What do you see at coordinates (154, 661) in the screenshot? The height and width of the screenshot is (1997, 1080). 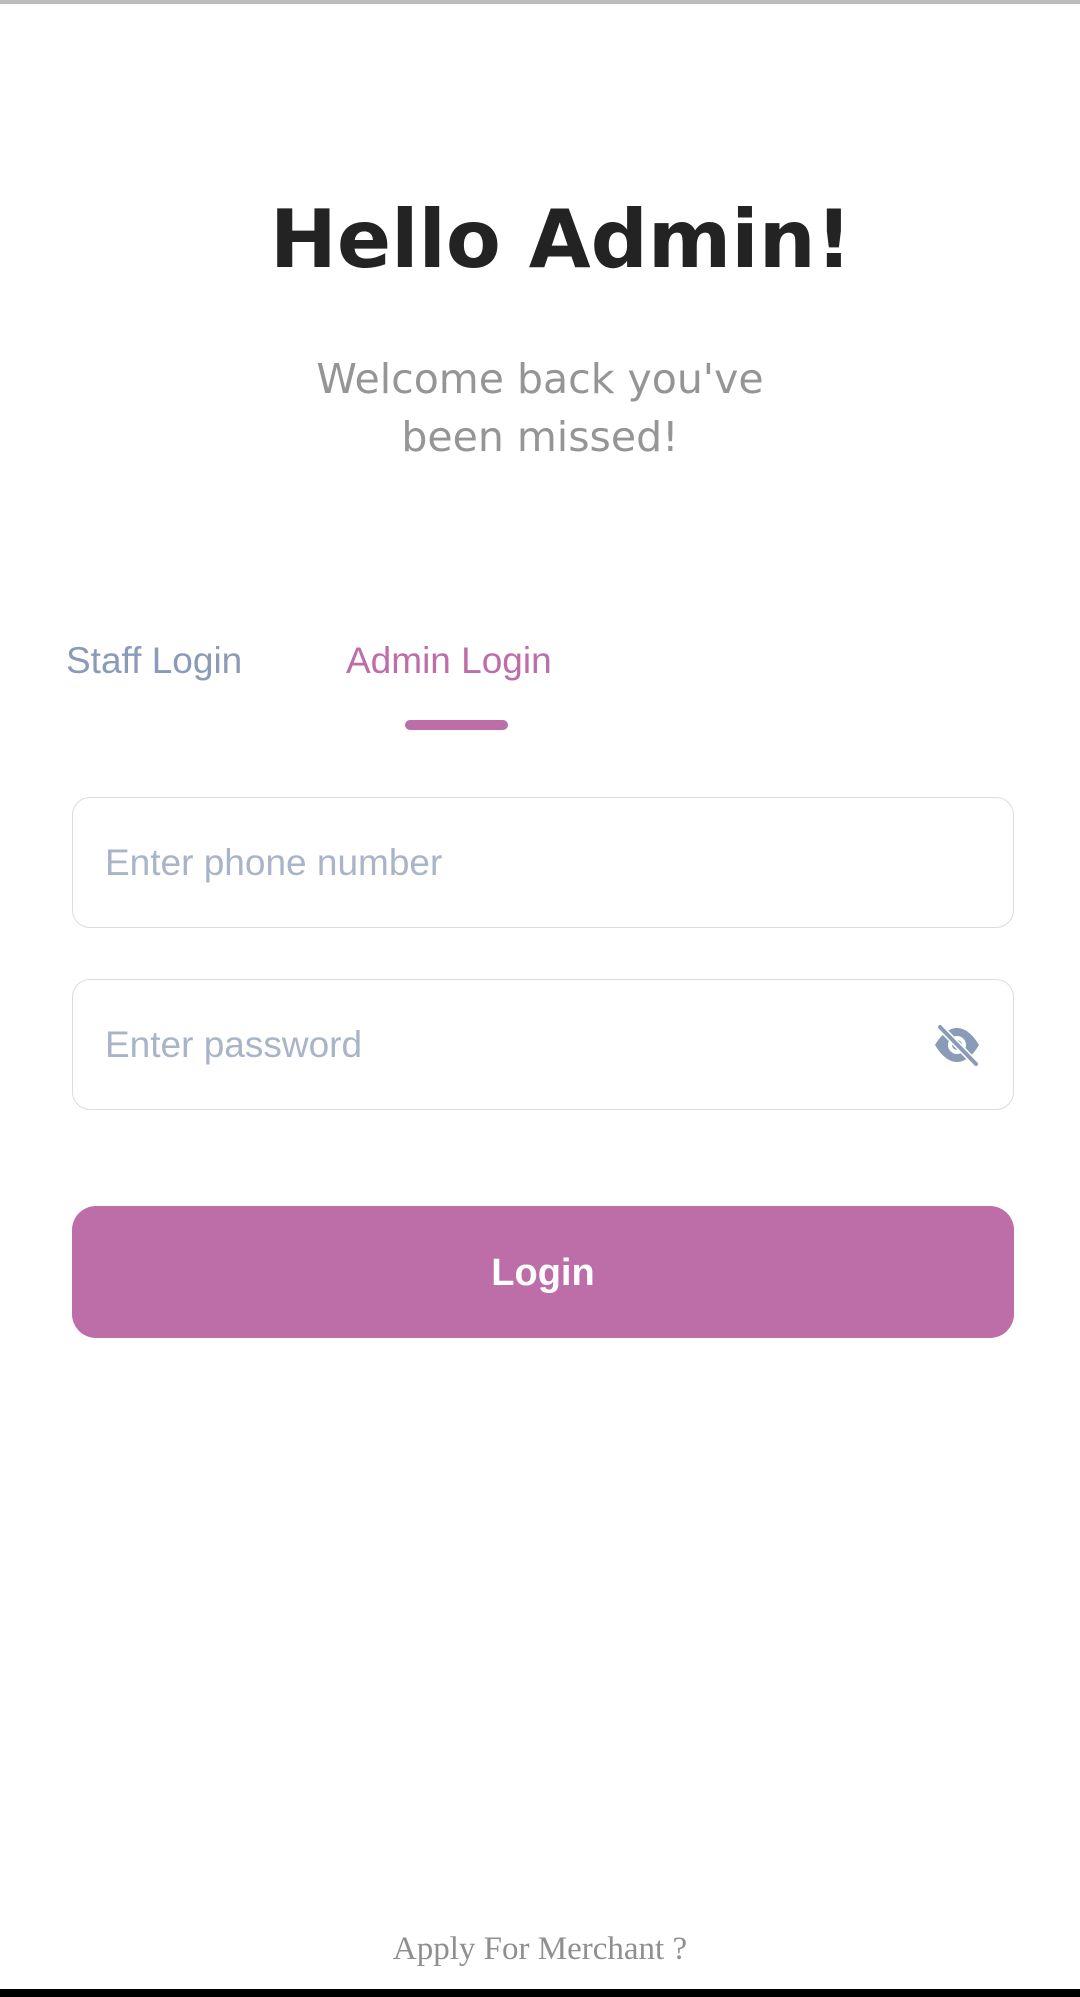 I see `tab-staff-login: Staff Login` at bounding box center [154, 661].